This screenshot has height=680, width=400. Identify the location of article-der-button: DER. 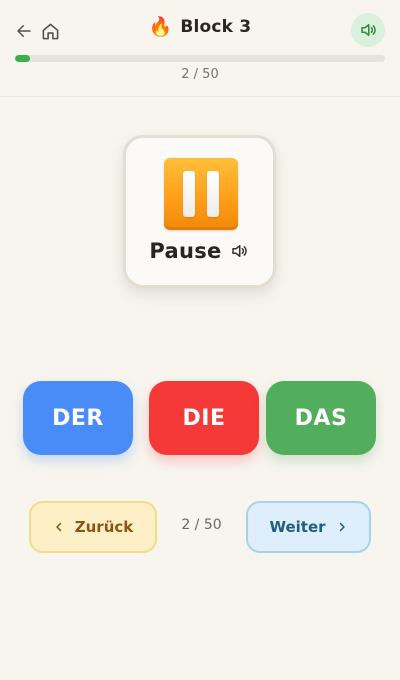
(78, 418).